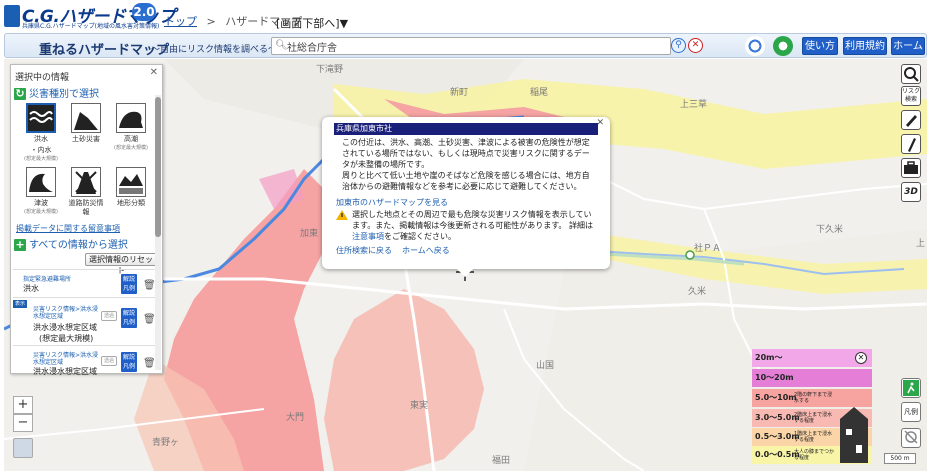 The width and height of the screenshot is (931, 471). Describe the element at coordinates (911, 412) in the screenshot. I see `legend-toggle-button: 凡例` at that location.